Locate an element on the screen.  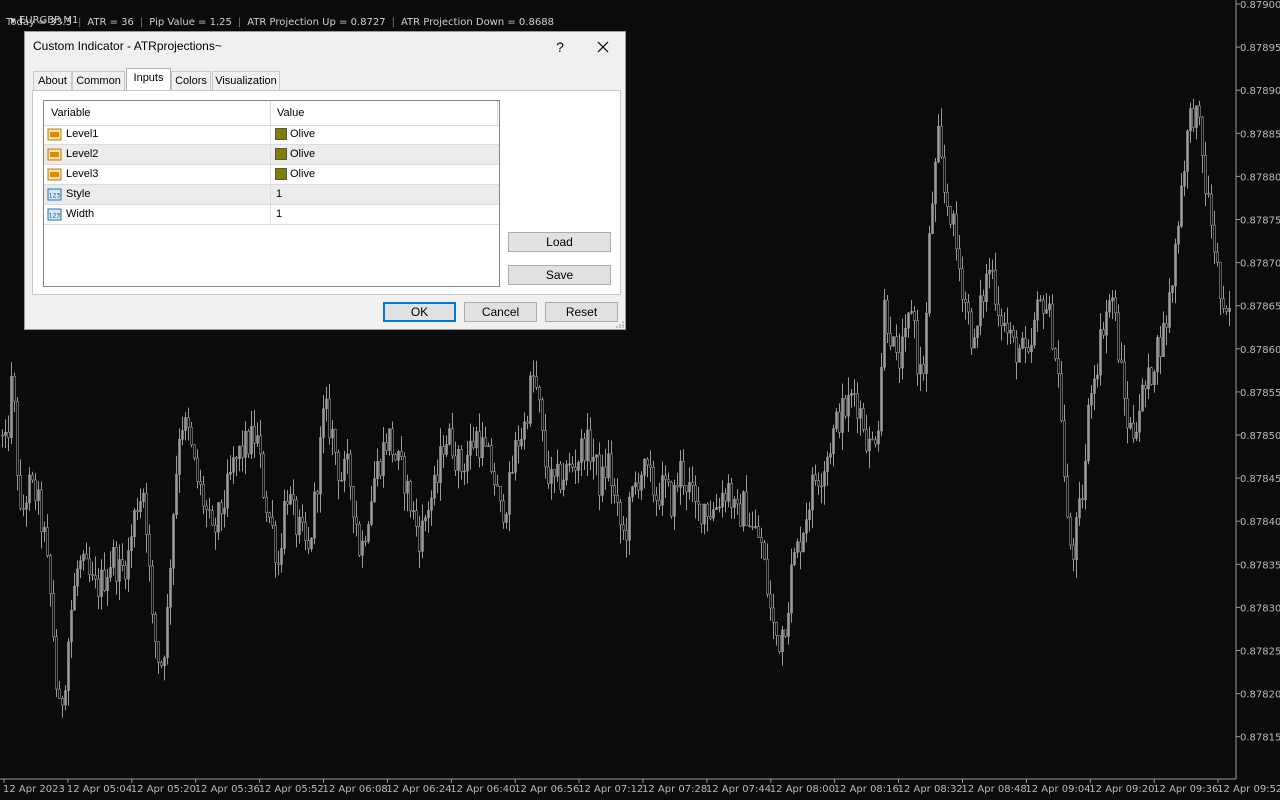
reset-button: Reset is located at coordinates (581, 312).